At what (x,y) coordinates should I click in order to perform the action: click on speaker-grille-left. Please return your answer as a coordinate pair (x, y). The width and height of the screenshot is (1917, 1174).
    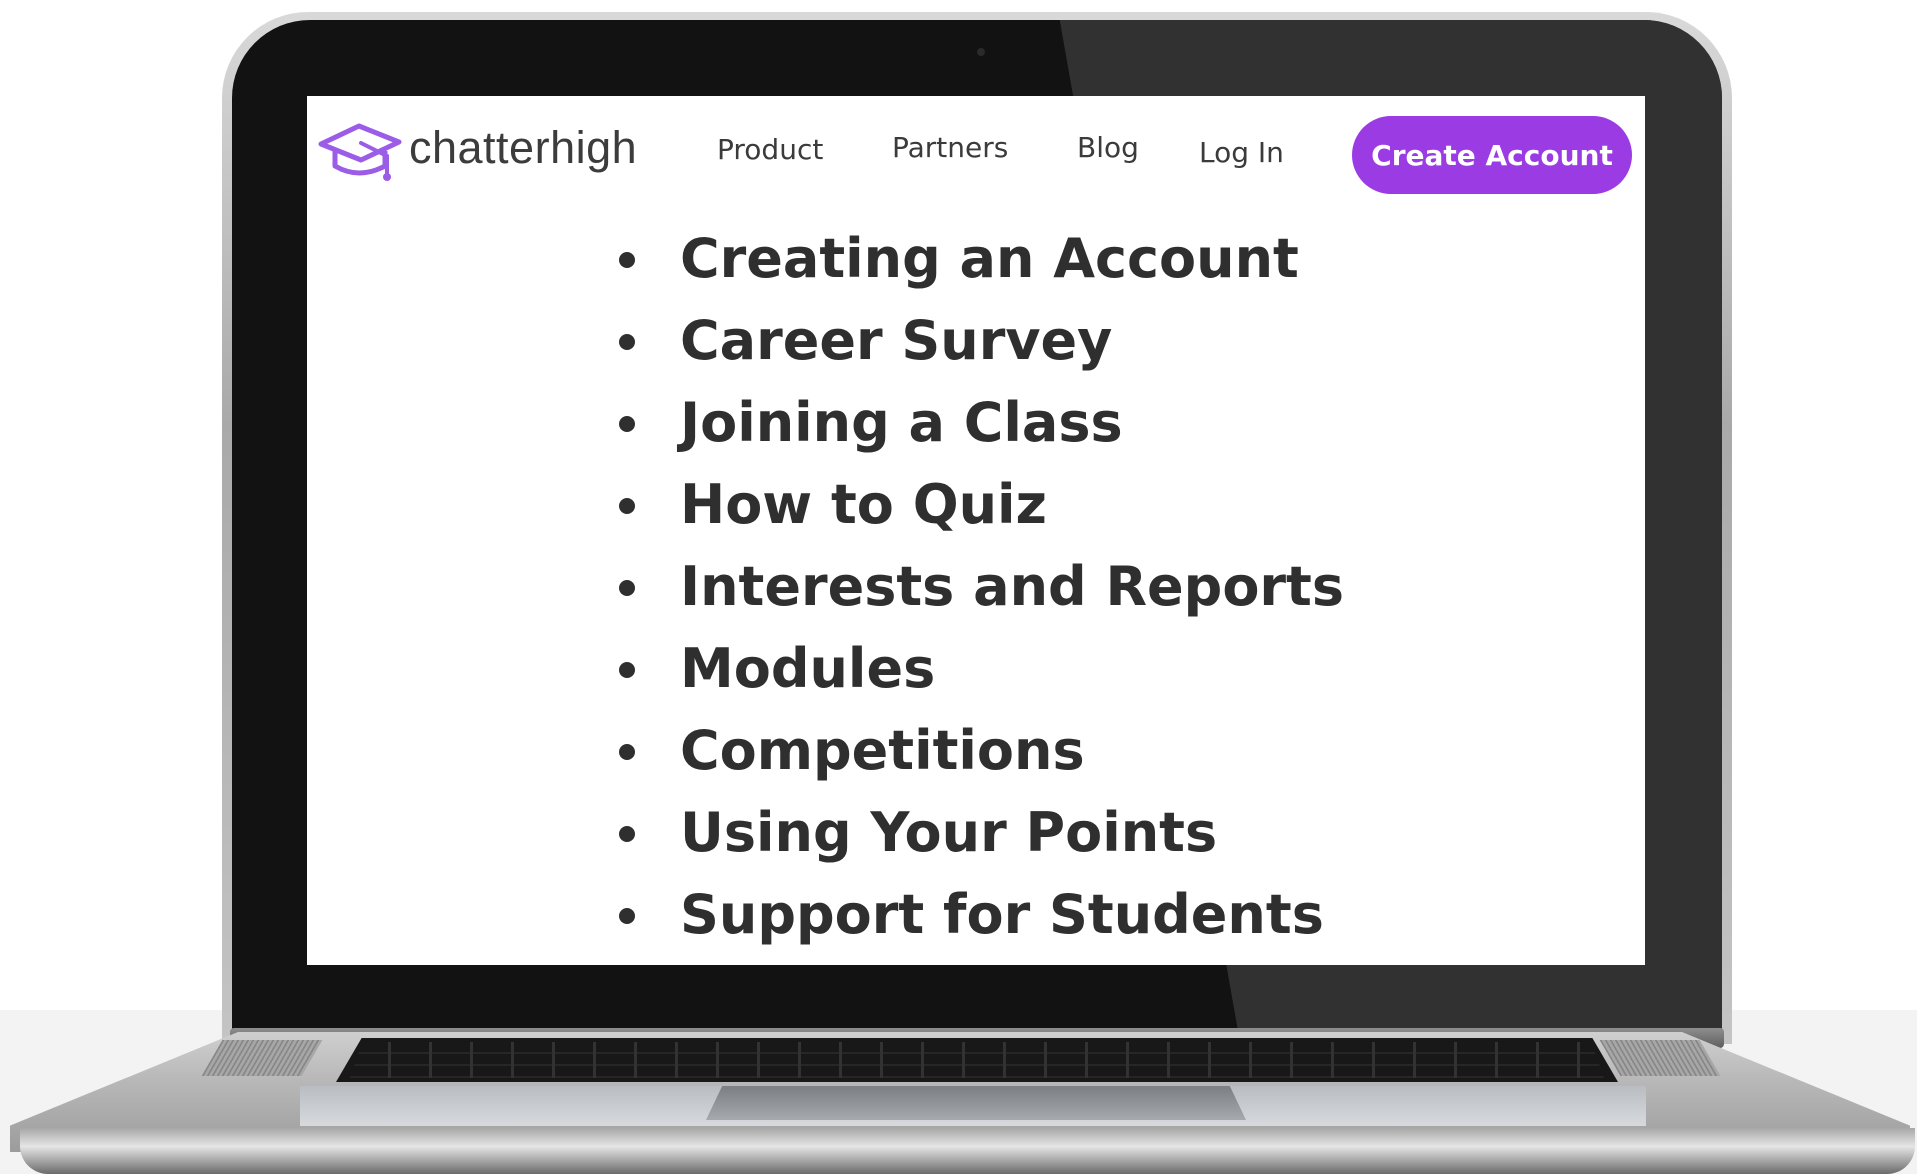
    Looking at the image, I should click on (262, 1058).